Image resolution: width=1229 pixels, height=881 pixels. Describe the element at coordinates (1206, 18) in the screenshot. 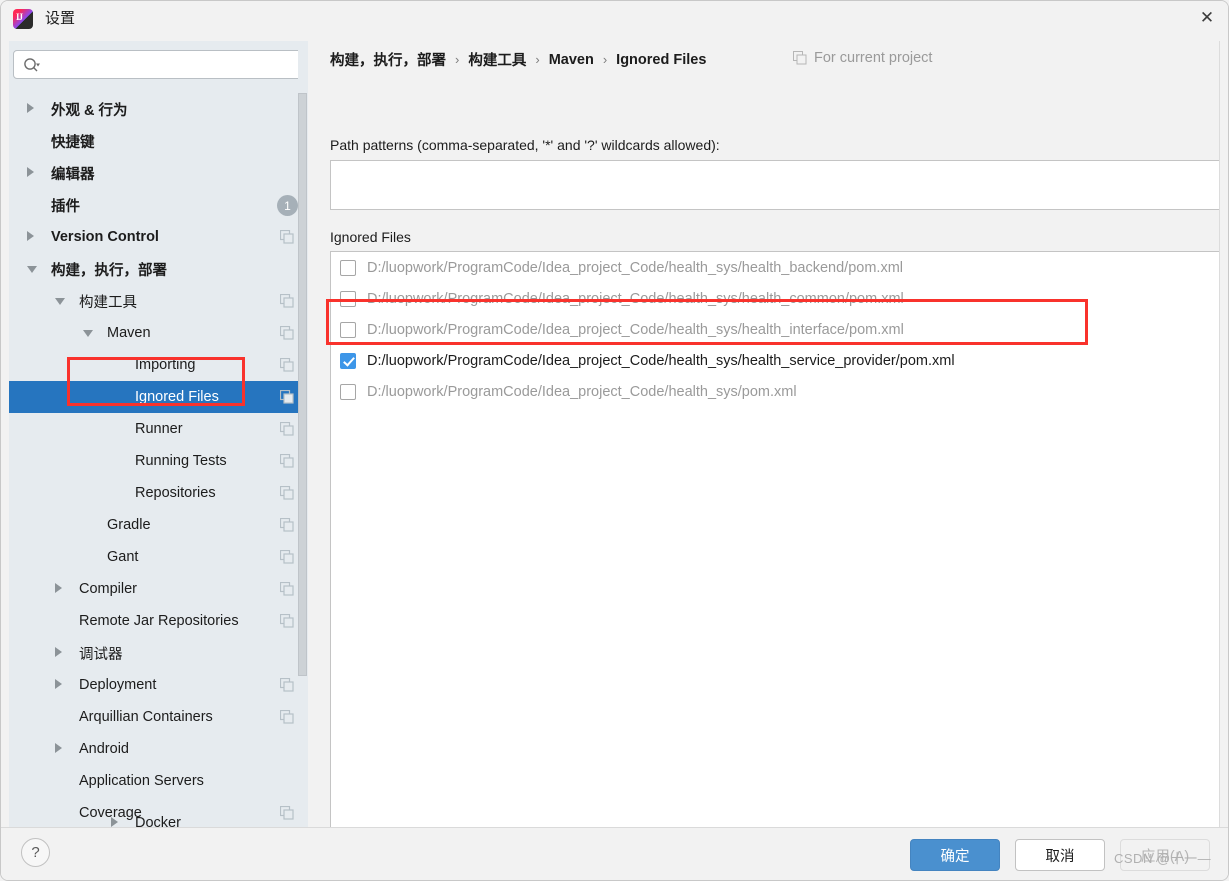

I see `close-icon: ✕` at that location.